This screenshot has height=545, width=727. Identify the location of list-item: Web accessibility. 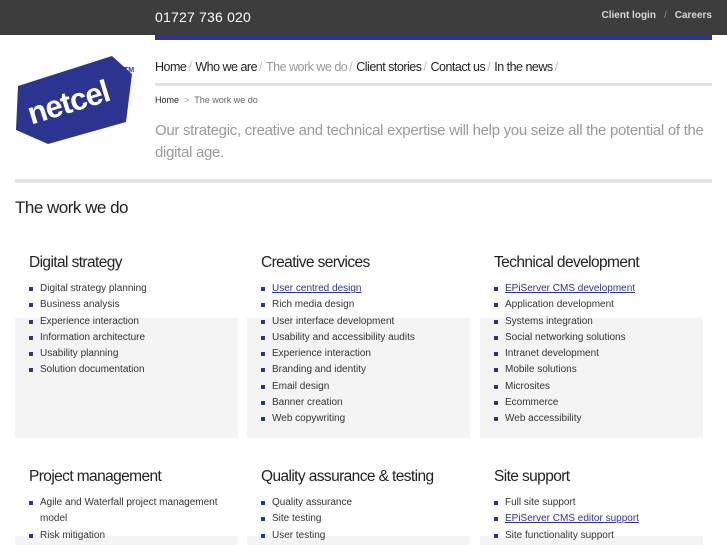
(598, 419).